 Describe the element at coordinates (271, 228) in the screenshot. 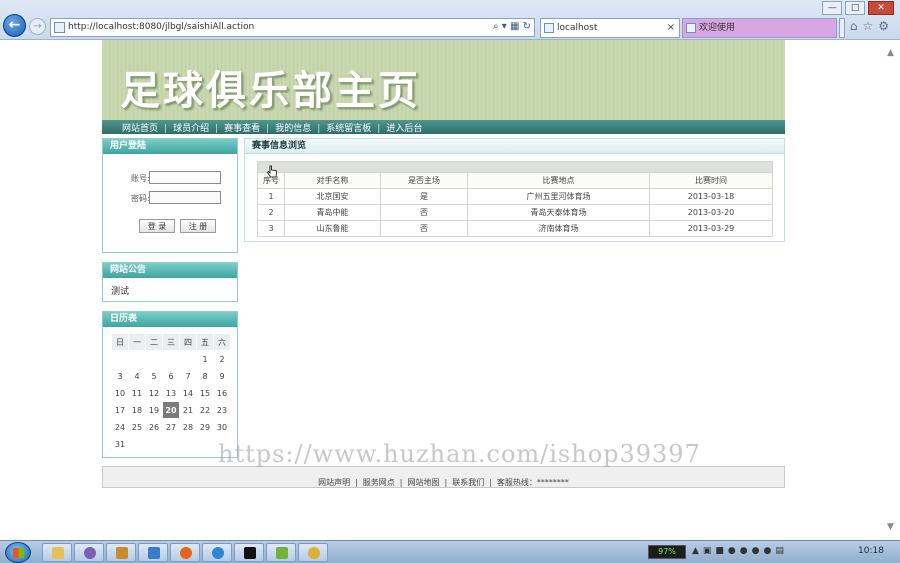

I see `table-cell: 3` at that location.